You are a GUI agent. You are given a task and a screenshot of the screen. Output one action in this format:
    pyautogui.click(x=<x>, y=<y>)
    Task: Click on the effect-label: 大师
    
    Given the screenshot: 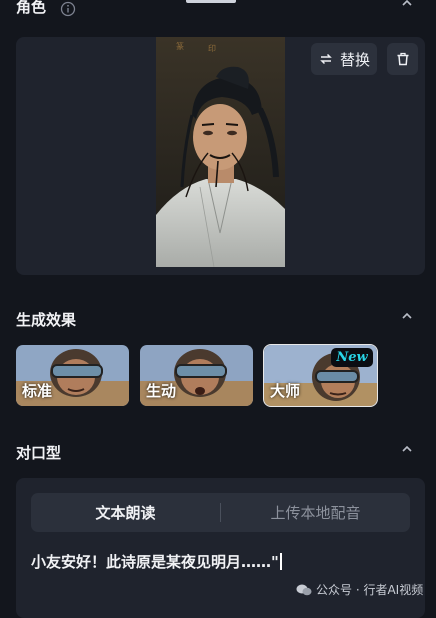 What is the action you would take?
    pyautogui.click(x=285, y=391)
    